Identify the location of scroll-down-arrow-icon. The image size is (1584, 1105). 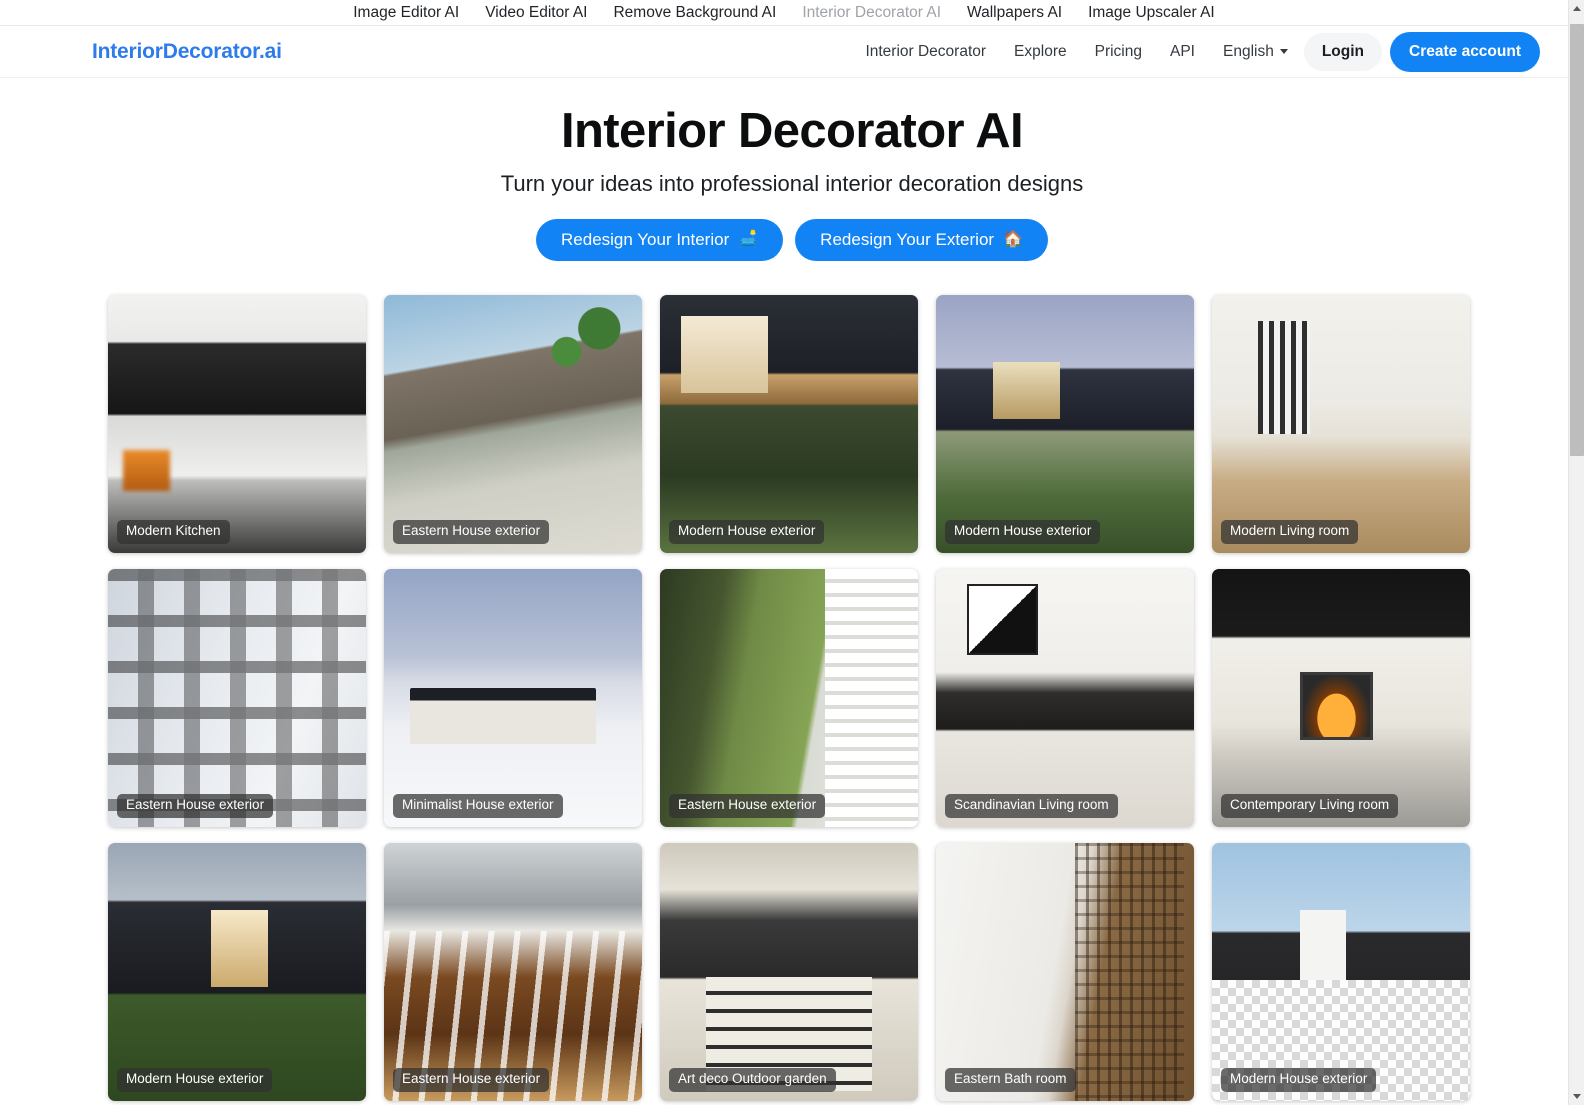
(1576, 1096).